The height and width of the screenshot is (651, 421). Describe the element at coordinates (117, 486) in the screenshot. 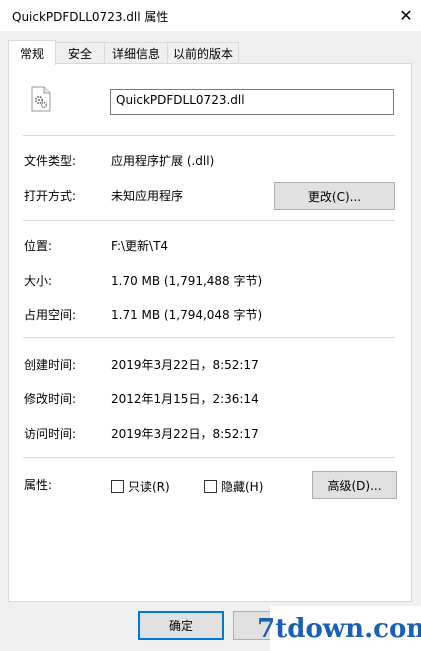

I see `readonly-checkbox-box` at that location.